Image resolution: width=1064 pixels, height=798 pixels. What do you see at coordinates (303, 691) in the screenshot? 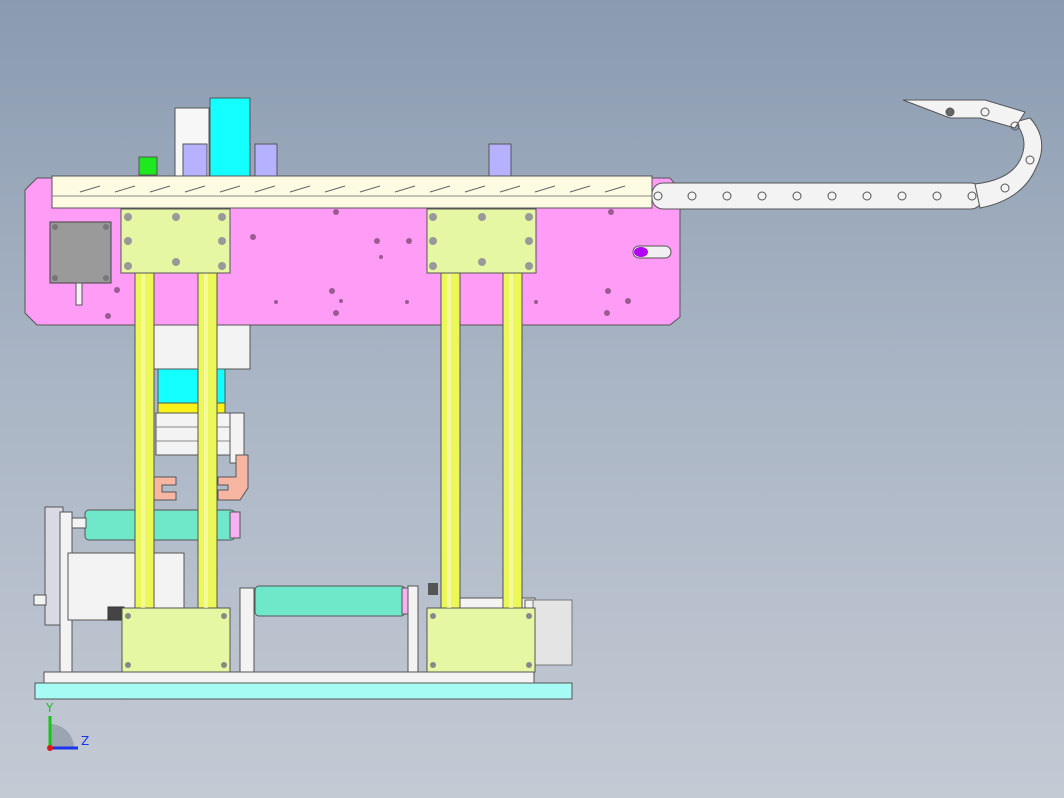
I see `base-plate` at bounding box center [303, 691].